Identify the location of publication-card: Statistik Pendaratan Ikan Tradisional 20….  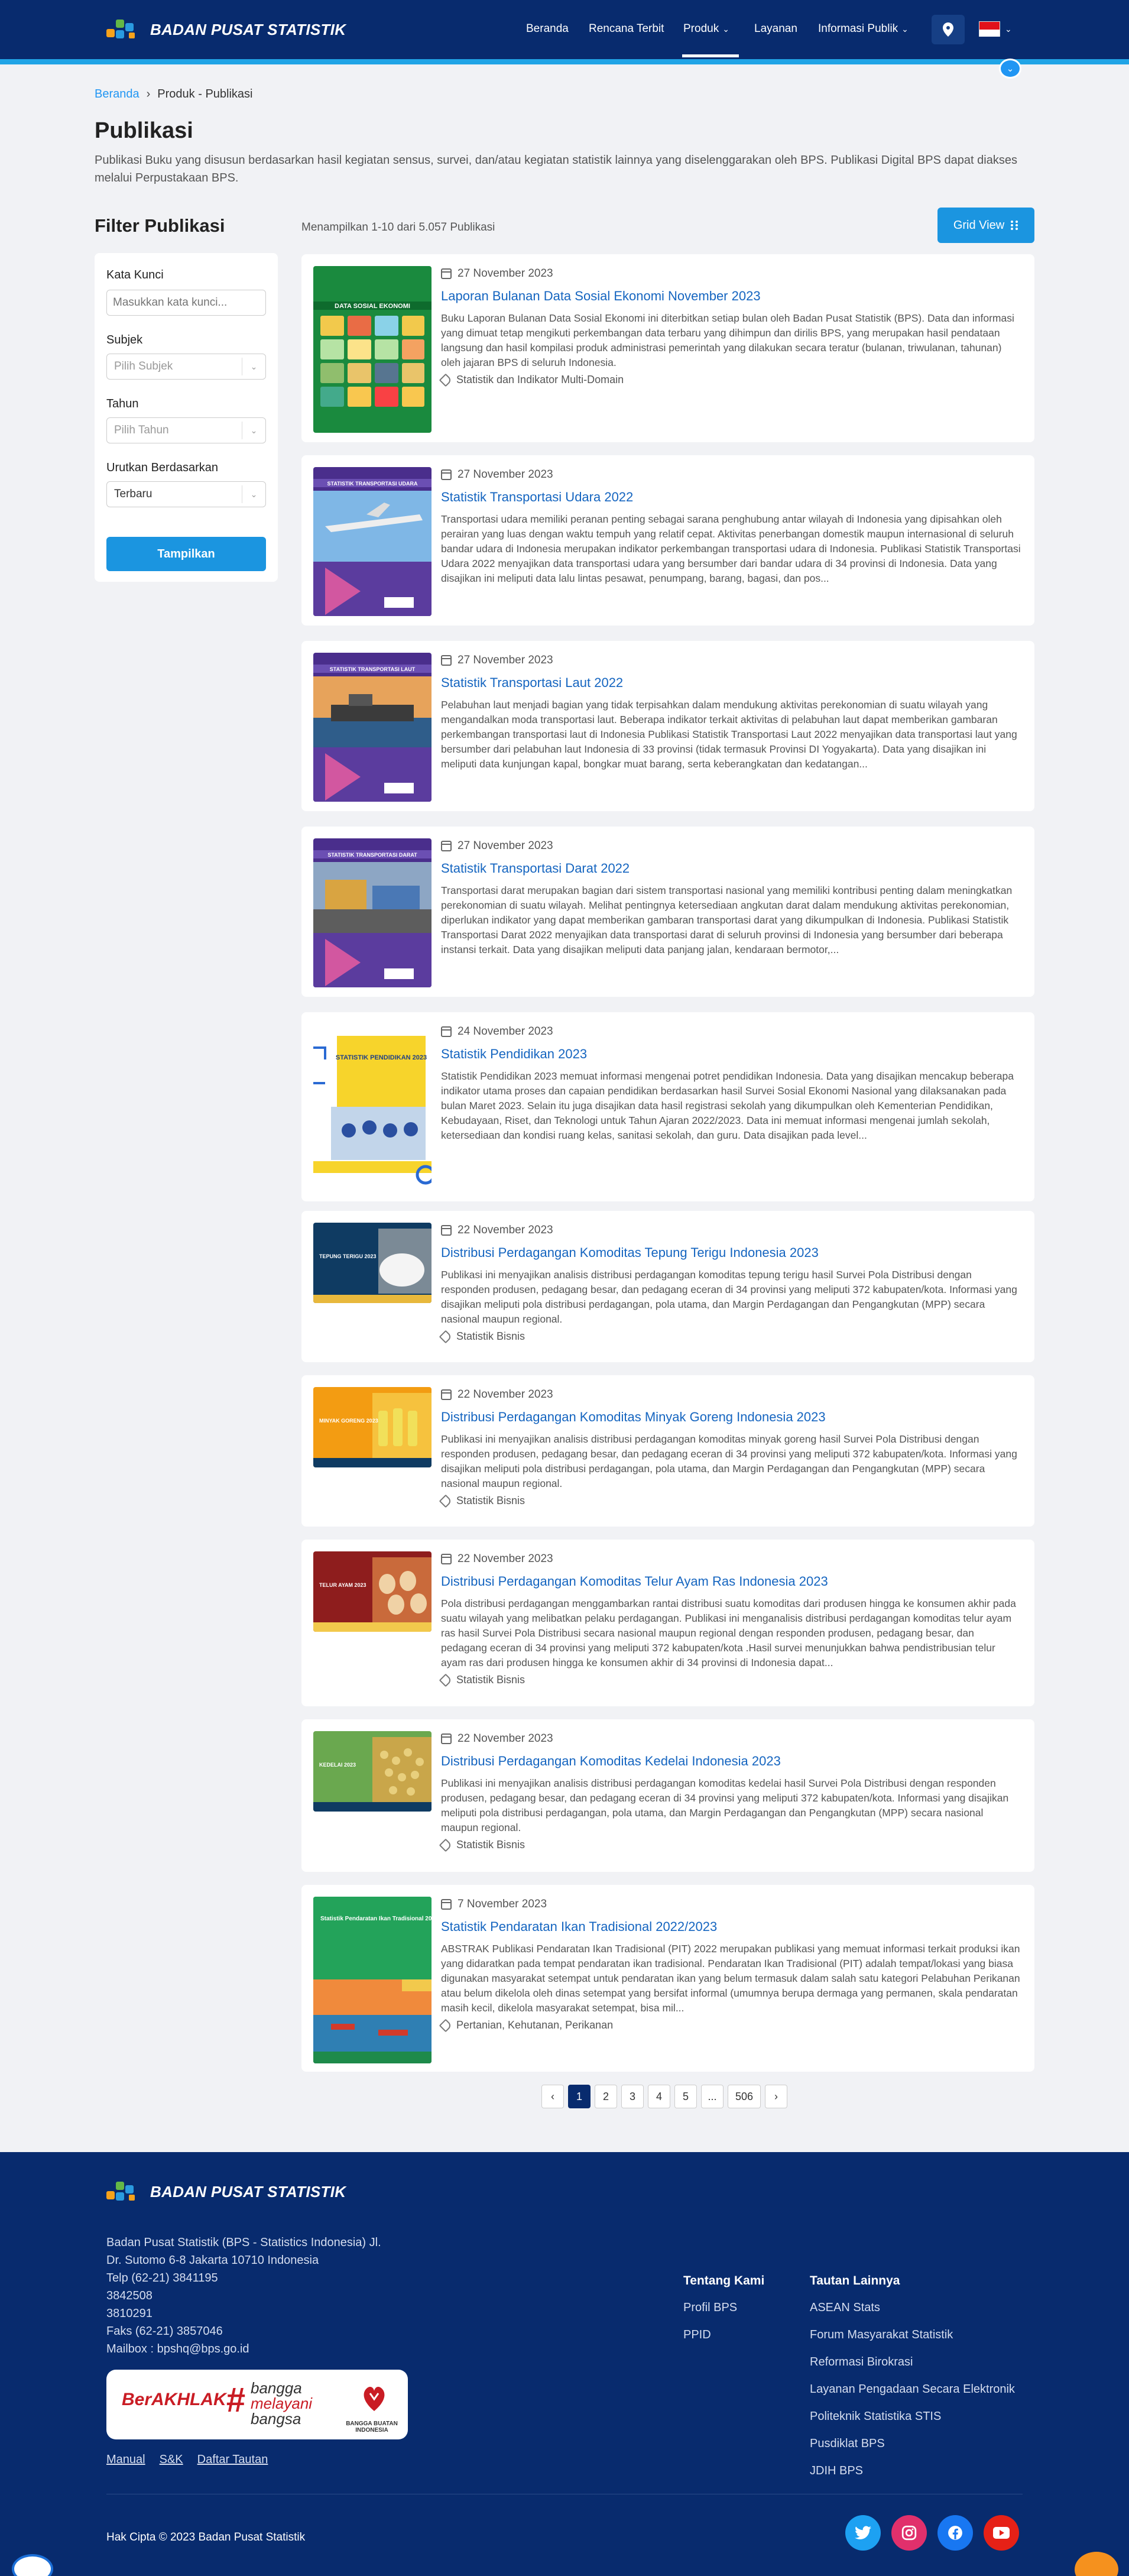
(667, 1978).